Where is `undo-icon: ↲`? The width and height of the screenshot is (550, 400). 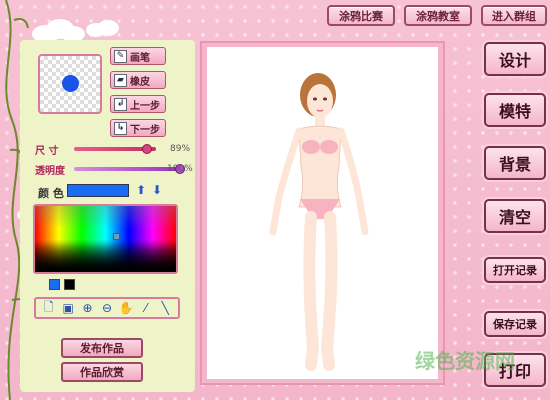
undo-icon: ↲ is located at coordinates (120, 104).